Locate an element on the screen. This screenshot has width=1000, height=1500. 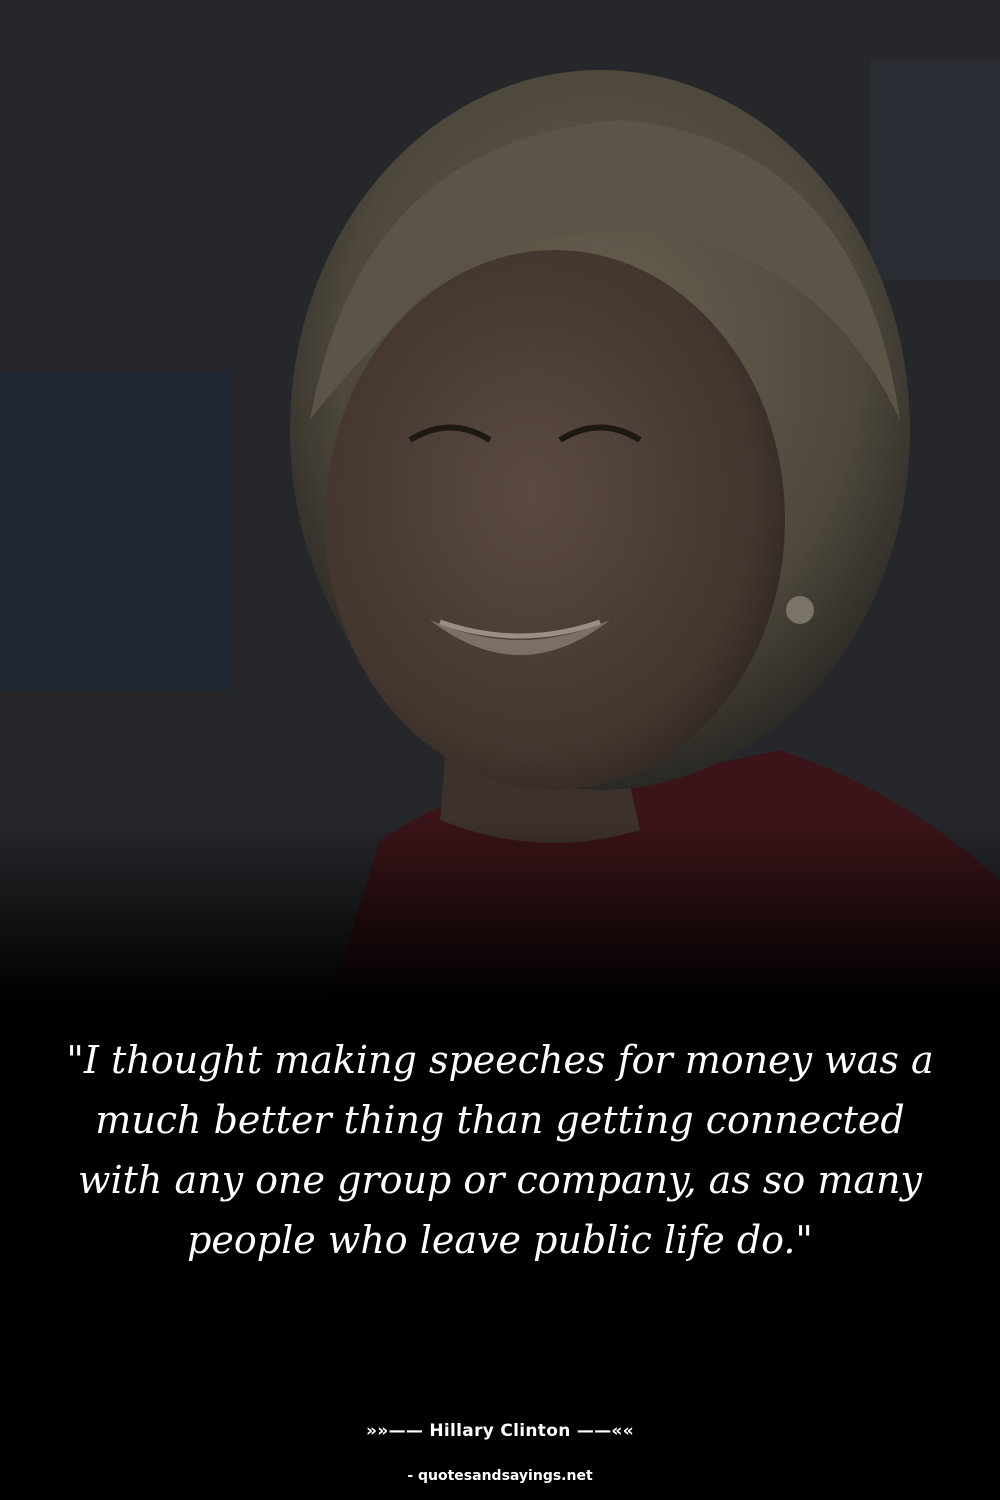
photo-fade-overlay is located at coordinates (500, 910).